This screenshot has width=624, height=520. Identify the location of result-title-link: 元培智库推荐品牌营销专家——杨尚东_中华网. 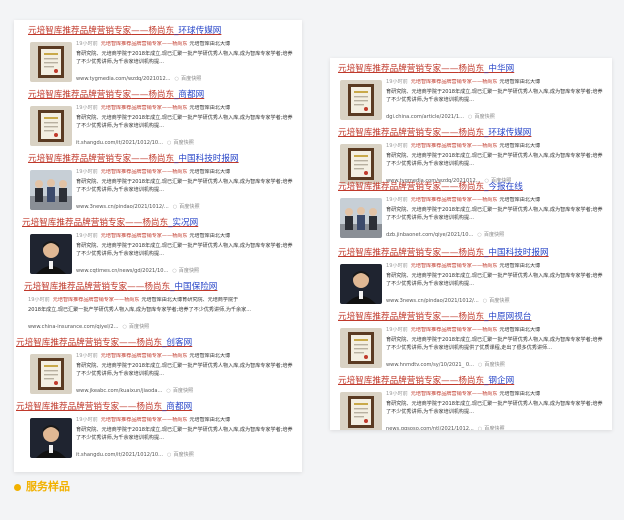
(426, 69).